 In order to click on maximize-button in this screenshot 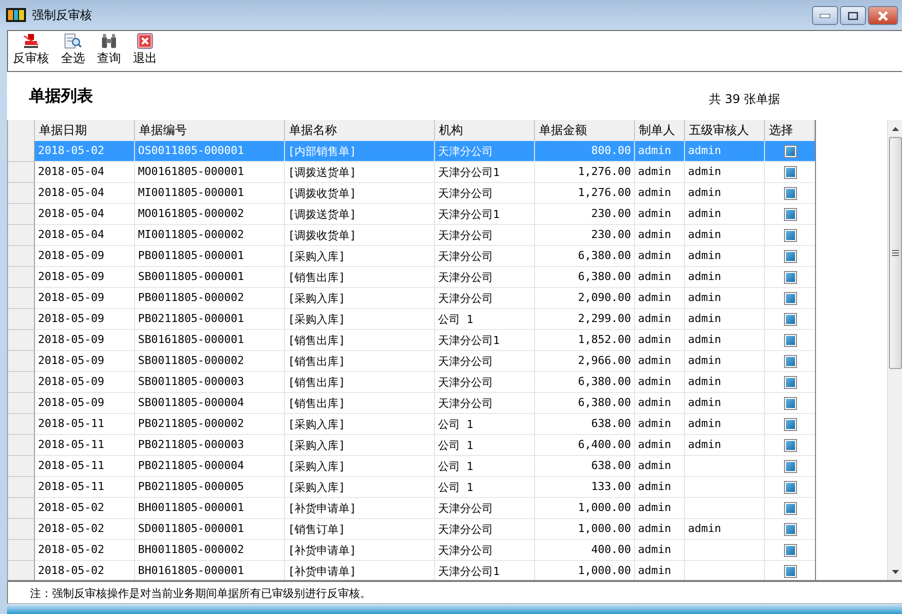, I will do `click(853, 15)`.